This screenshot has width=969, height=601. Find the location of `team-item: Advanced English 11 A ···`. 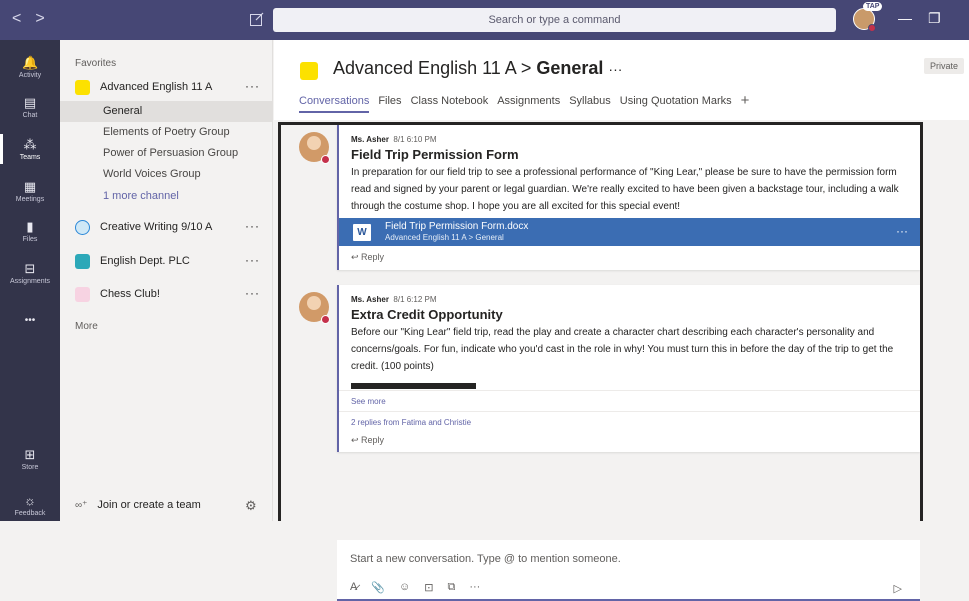

team-item: Advanced English 11 A ··· is located at coordinates (170, 87).